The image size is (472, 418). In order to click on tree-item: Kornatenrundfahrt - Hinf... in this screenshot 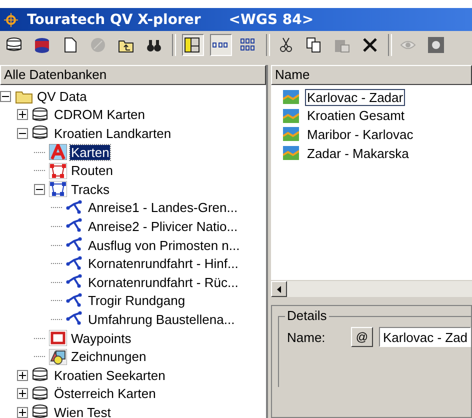, I will do `click(163, 264)`.